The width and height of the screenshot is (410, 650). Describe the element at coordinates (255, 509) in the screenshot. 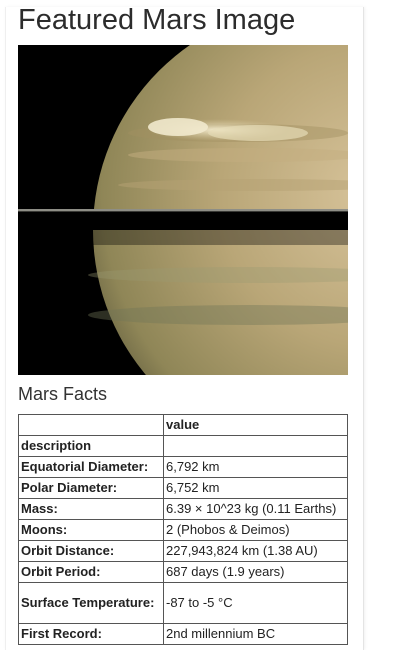

I see `fact-value: 6.39 × 10^23 kg (0.11 Earths)` at that location.